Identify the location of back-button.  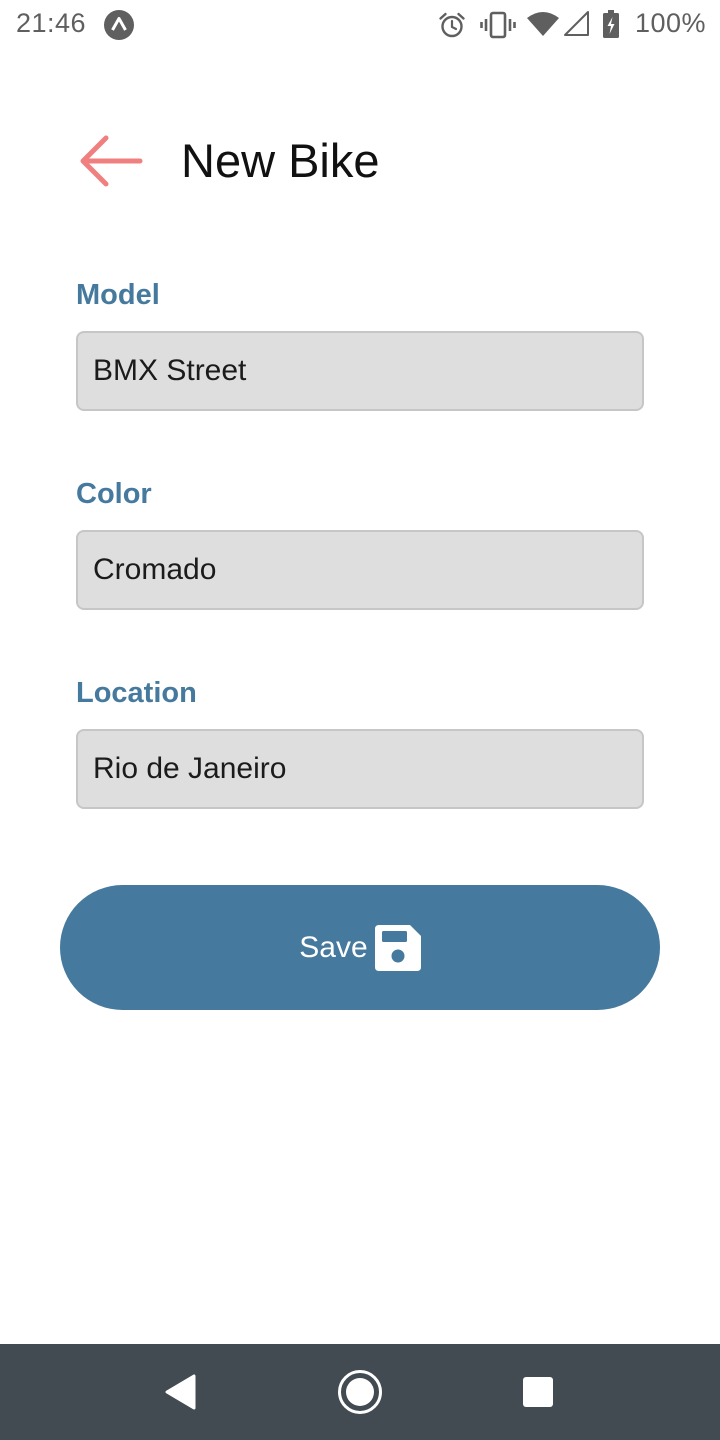
(110, 161).